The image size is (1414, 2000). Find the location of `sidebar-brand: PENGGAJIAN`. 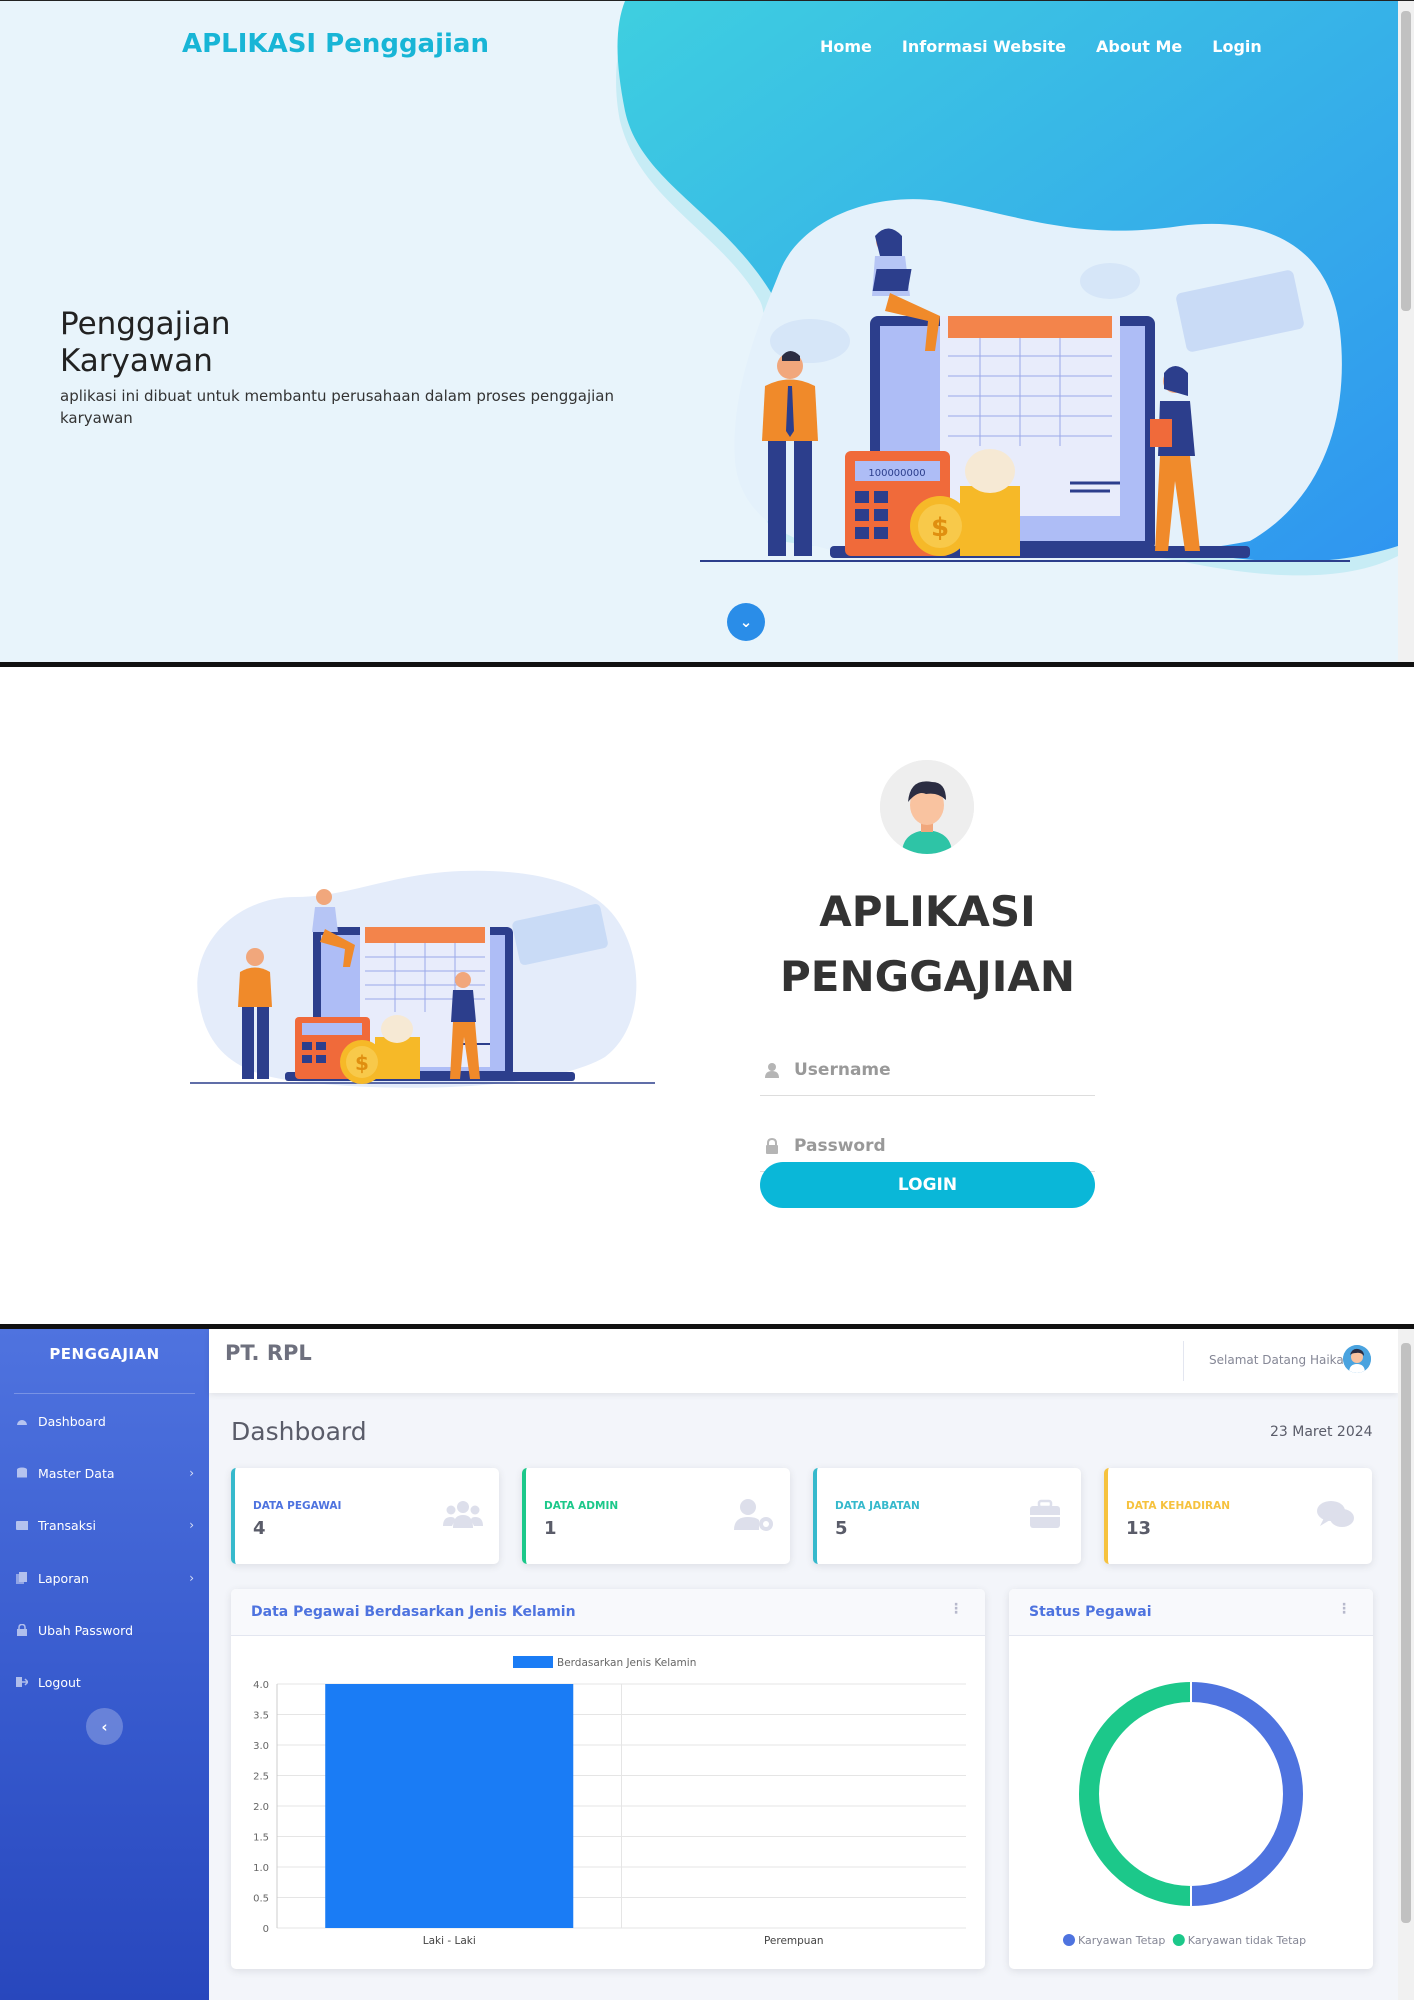

sidebar-brand: PENGGAJIAN is located at coordinates (104, 1354).